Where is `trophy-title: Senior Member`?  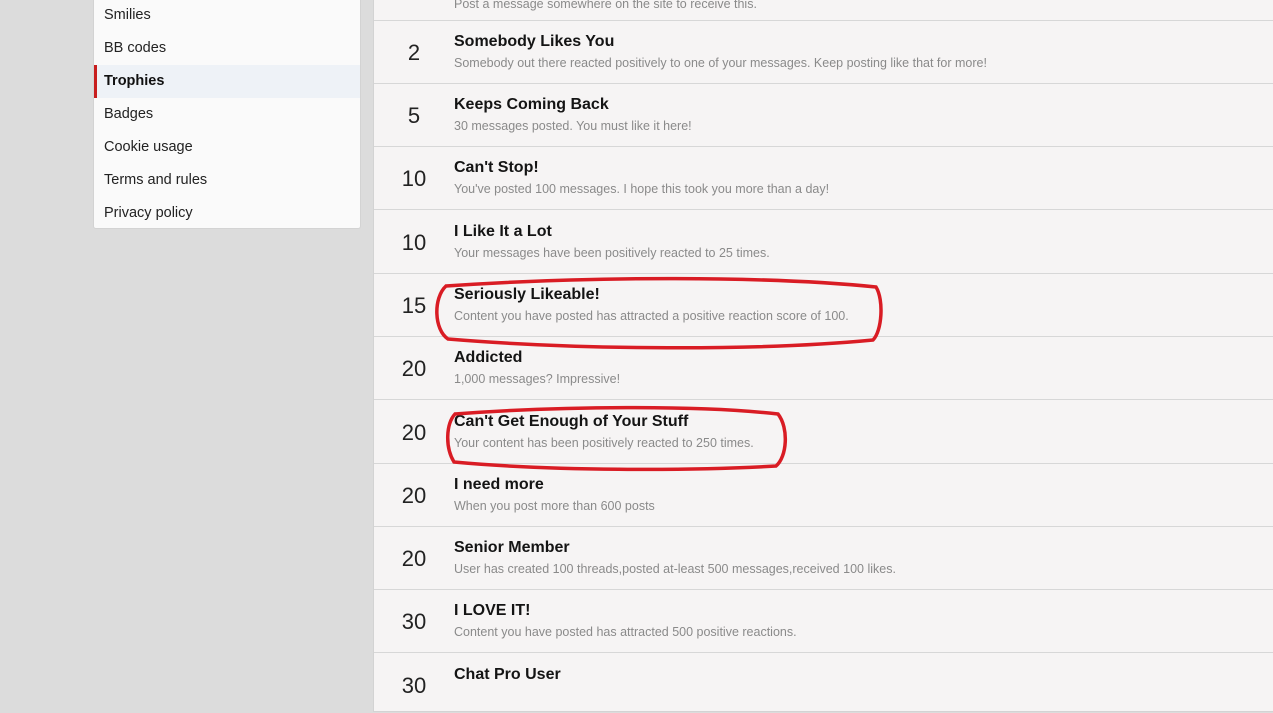
trophy-title: Senior Member is located at coordinates (512, 547).